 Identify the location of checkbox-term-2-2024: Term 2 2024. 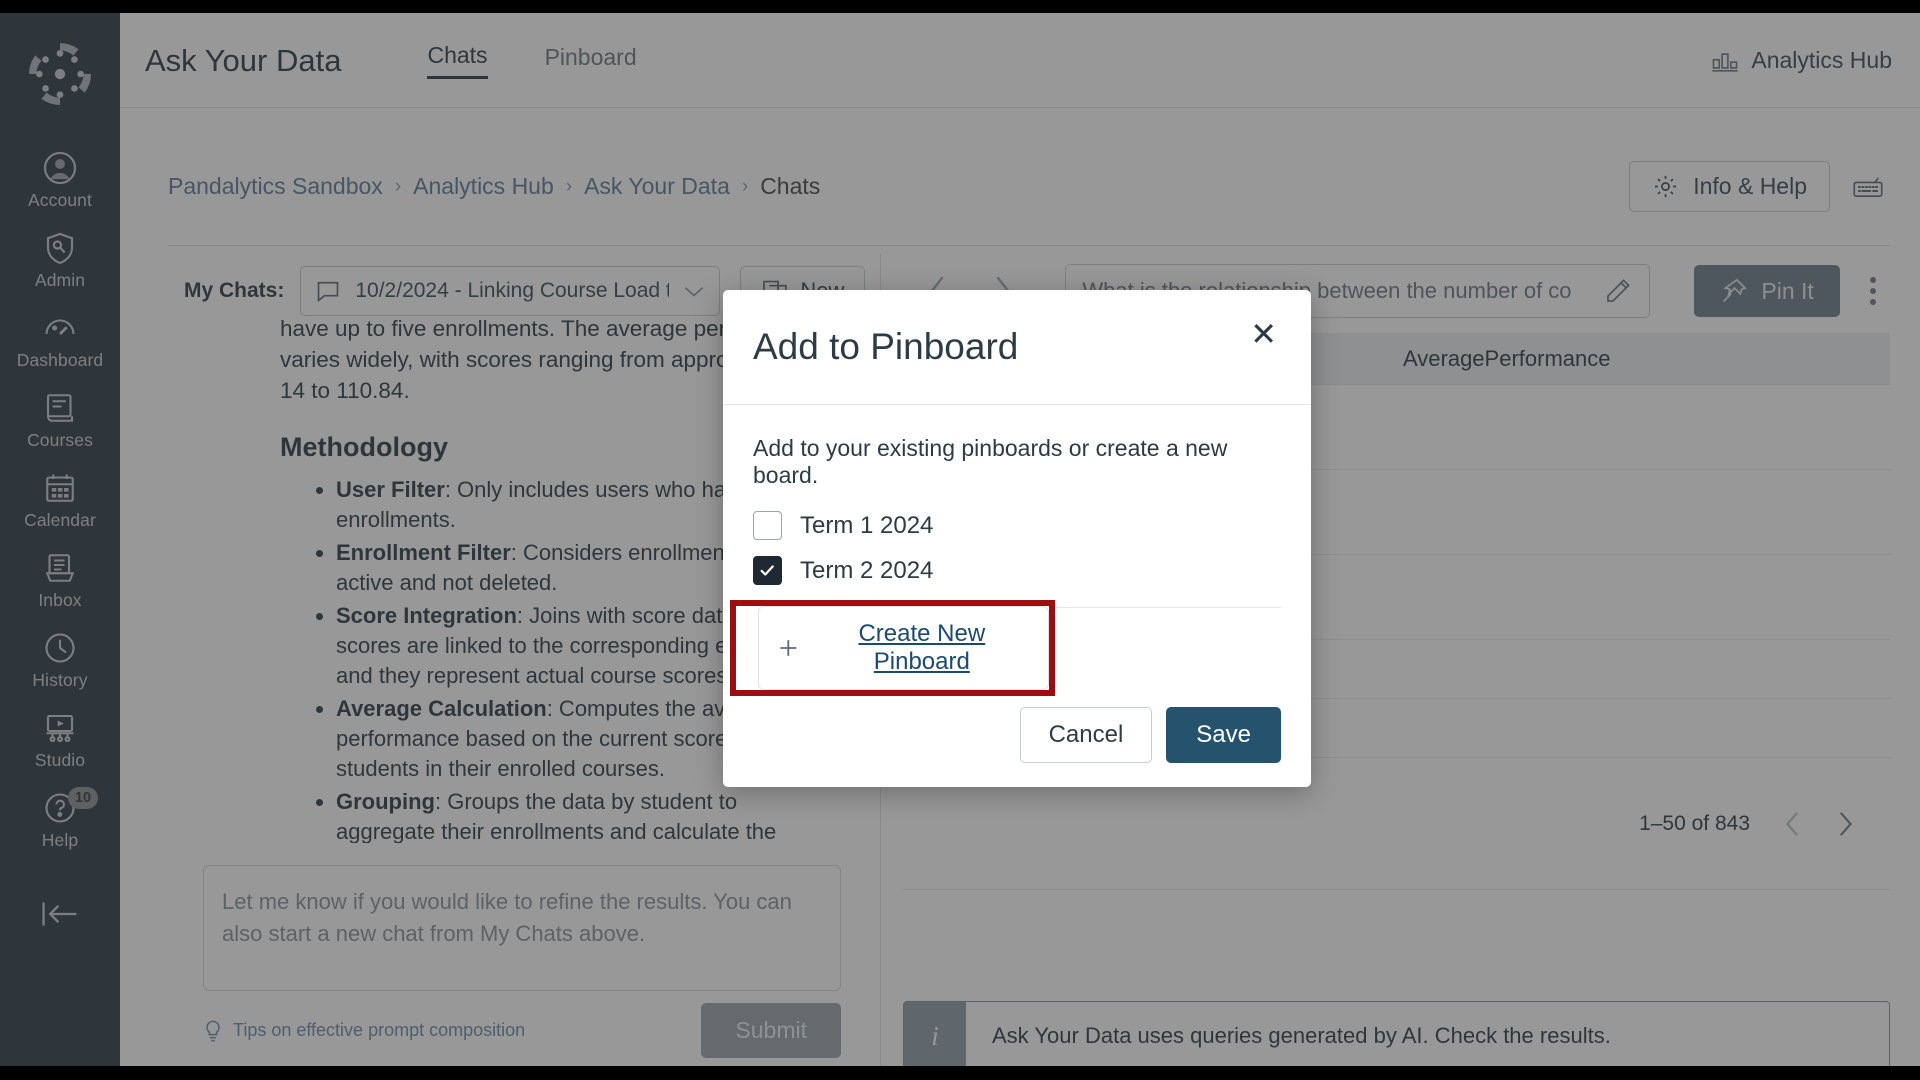
(1017, 570).